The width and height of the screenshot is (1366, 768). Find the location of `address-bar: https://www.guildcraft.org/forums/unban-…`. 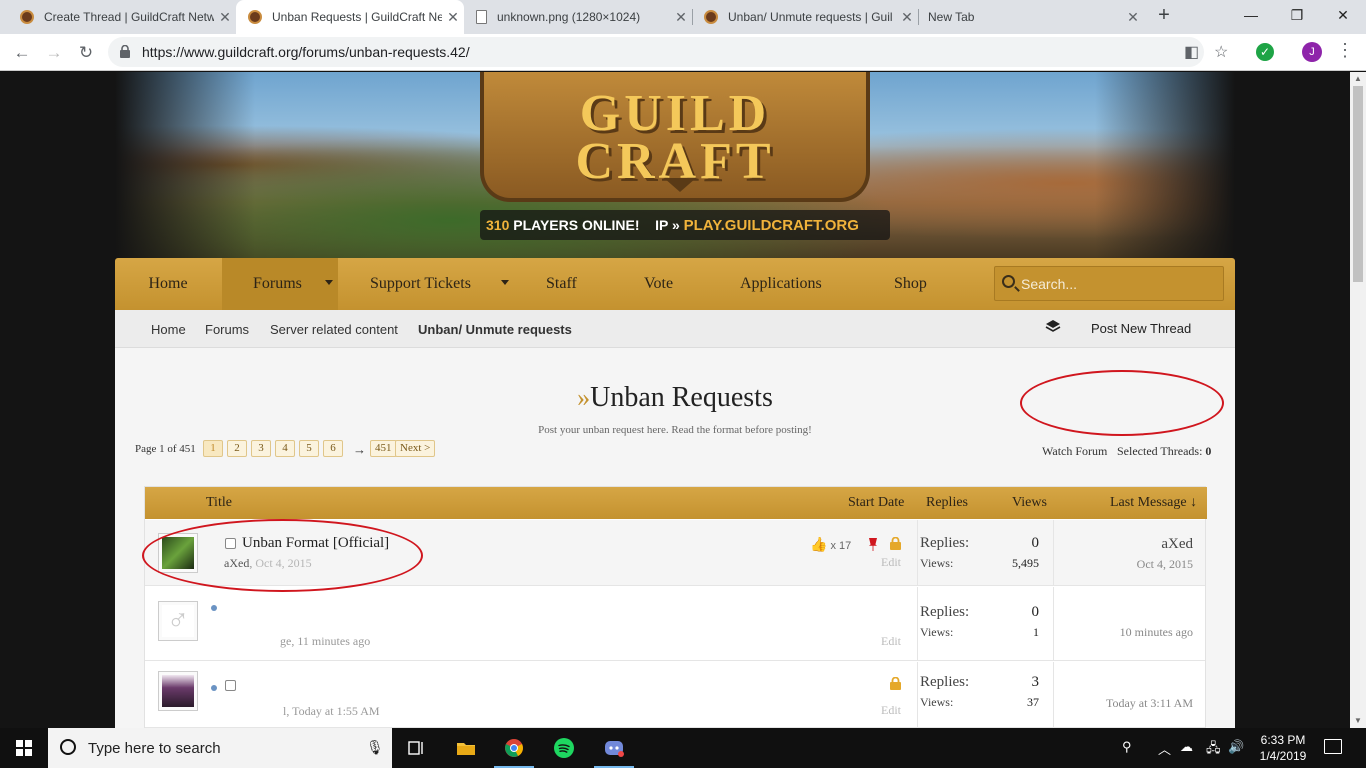

address-bar: https://www.guildcraft.org/forums/unban-… is located at coordinates (668, 52).